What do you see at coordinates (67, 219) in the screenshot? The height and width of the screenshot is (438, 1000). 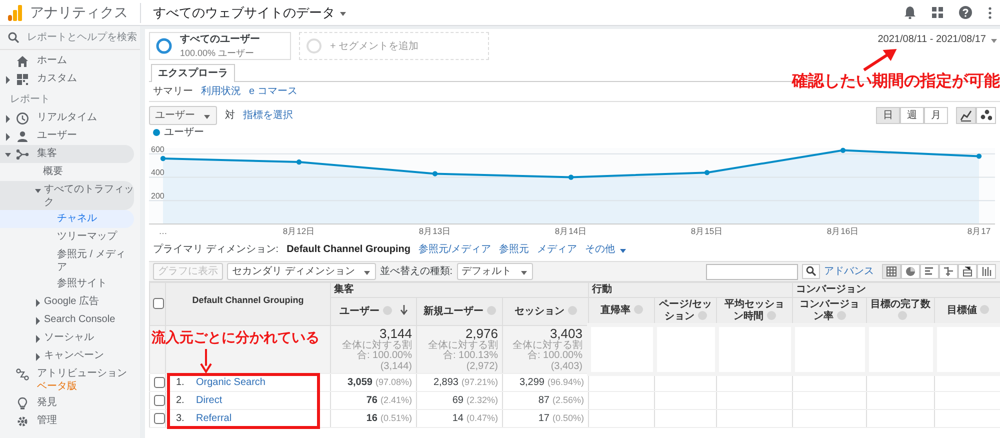 I see `nav-item: チャネル` at bounding box center [67, 219].